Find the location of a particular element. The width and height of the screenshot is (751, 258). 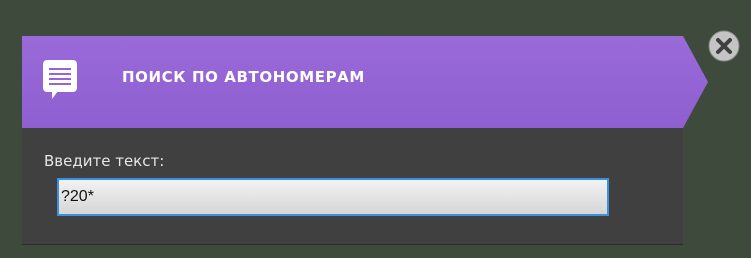

close-icon is located at coordinates (724, 46).